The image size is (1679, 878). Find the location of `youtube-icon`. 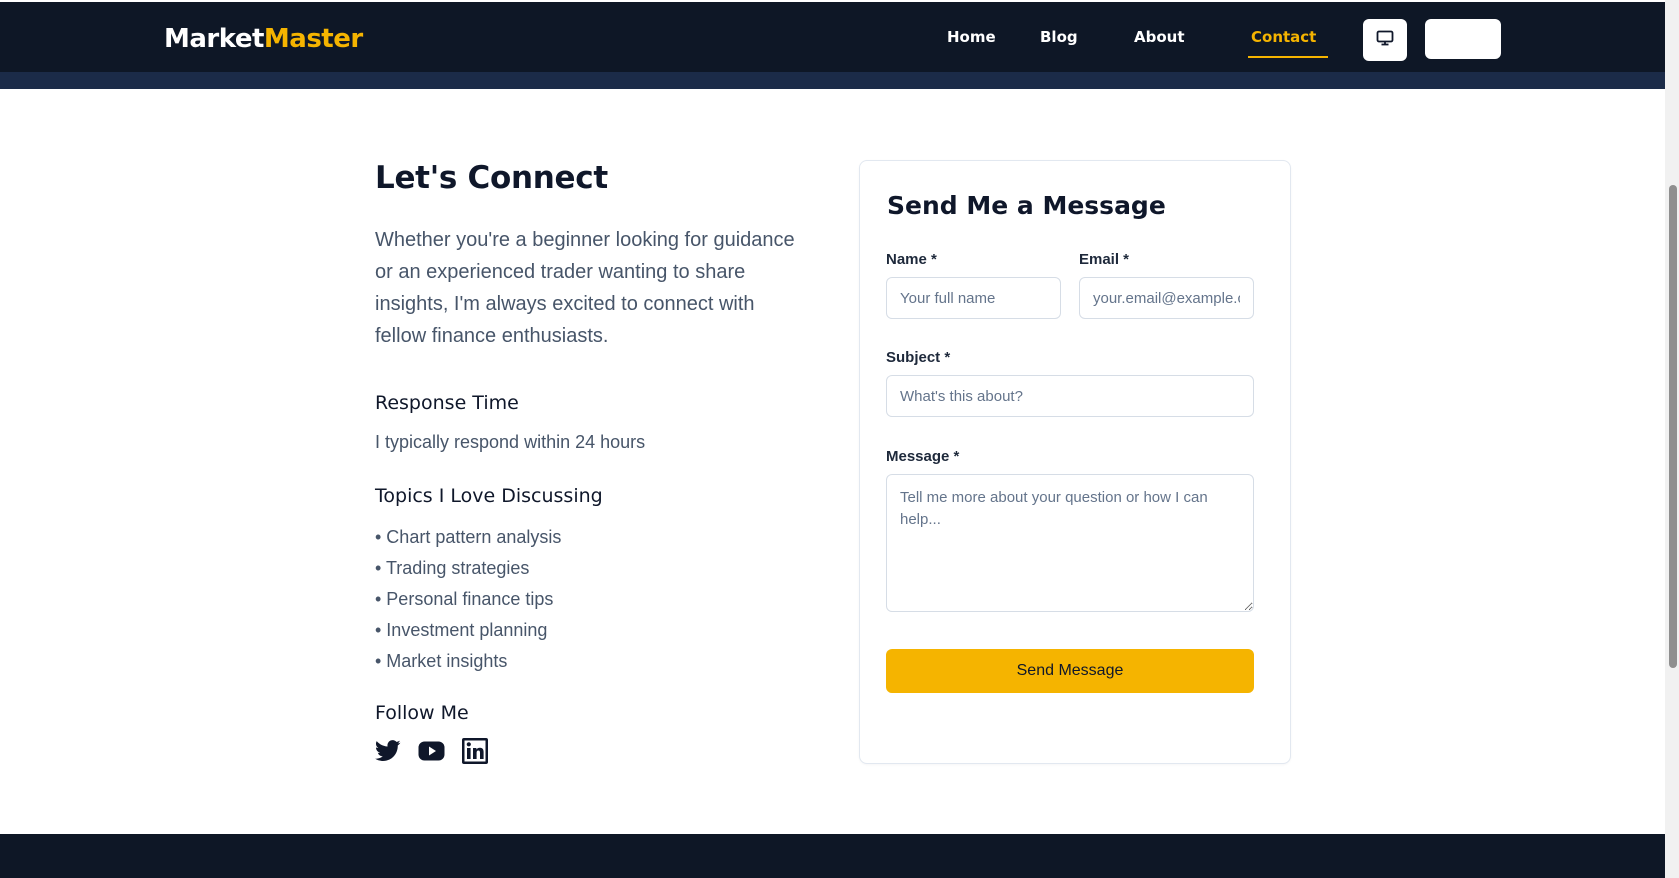

youtube-icon is located at coordinates (431, 751).